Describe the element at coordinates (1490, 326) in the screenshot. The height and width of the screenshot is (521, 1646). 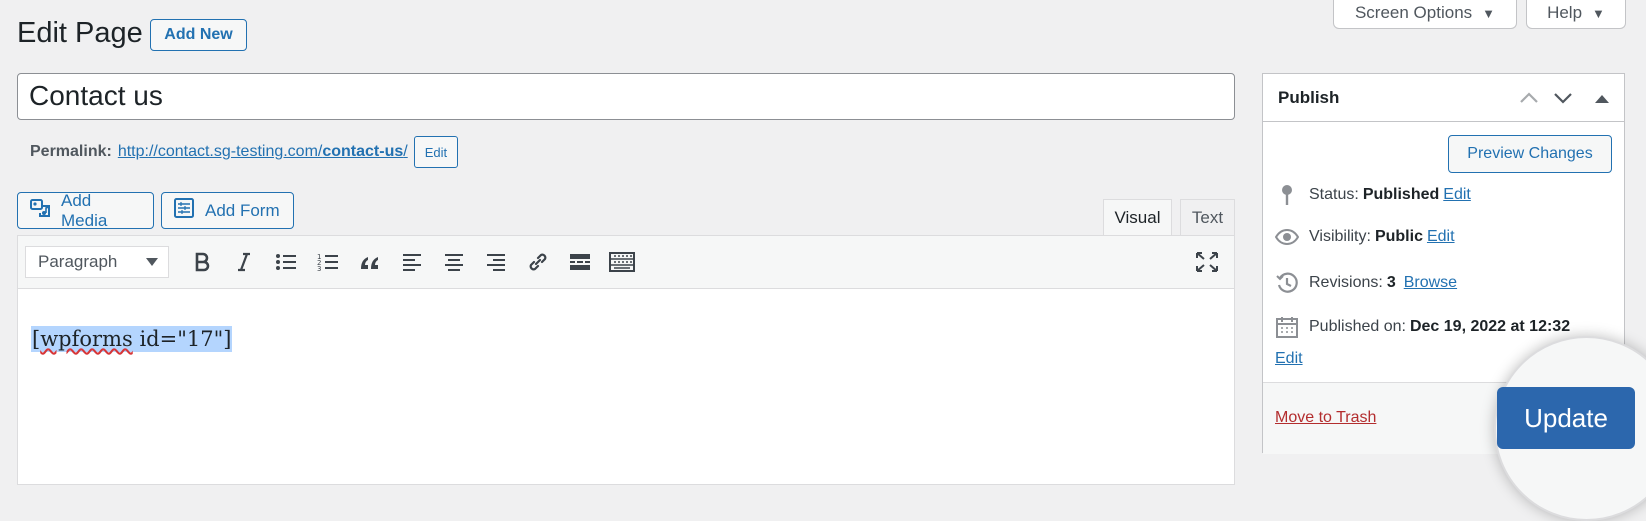
I see `published-on-value: Dec 19, 2022 at 12:32` at that location.